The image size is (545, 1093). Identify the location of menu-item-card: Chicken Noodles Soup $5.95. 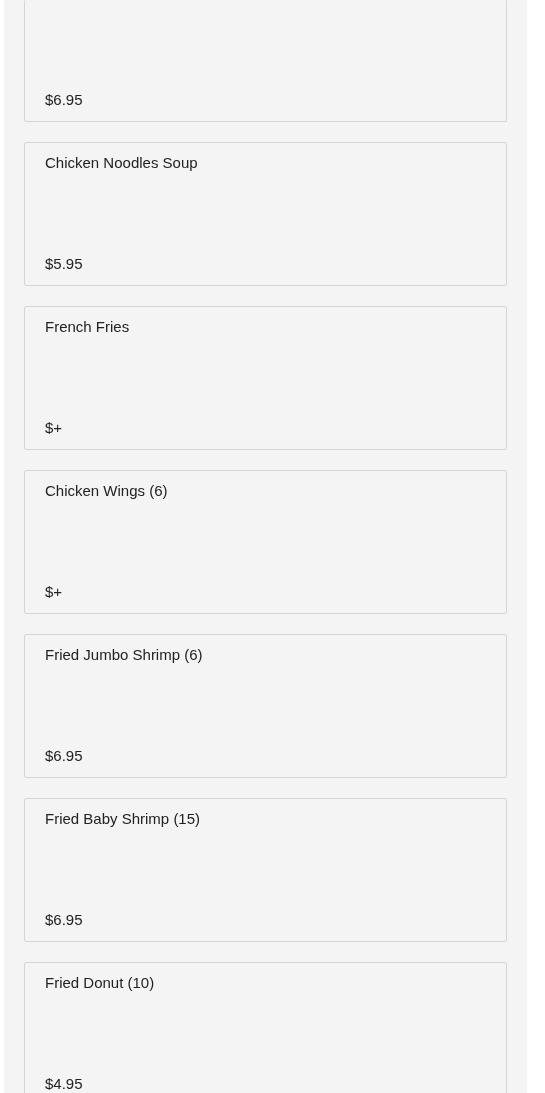
(265, 214).